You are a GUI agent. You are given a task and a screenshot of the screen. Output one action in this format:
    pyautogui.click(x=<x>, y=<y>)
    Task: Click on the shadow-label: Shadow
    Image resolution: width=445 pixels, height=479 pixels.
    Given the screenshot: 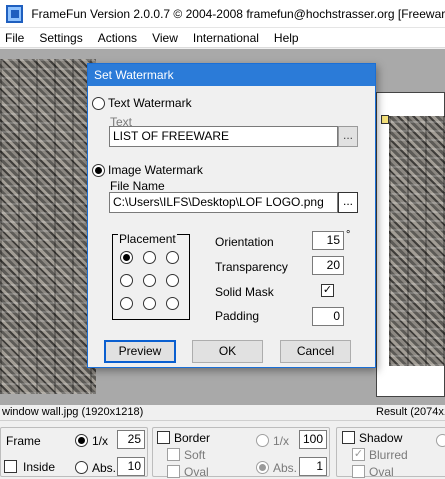 What is the action you would take?
    pyautogui.click(x=381, y=438)
    